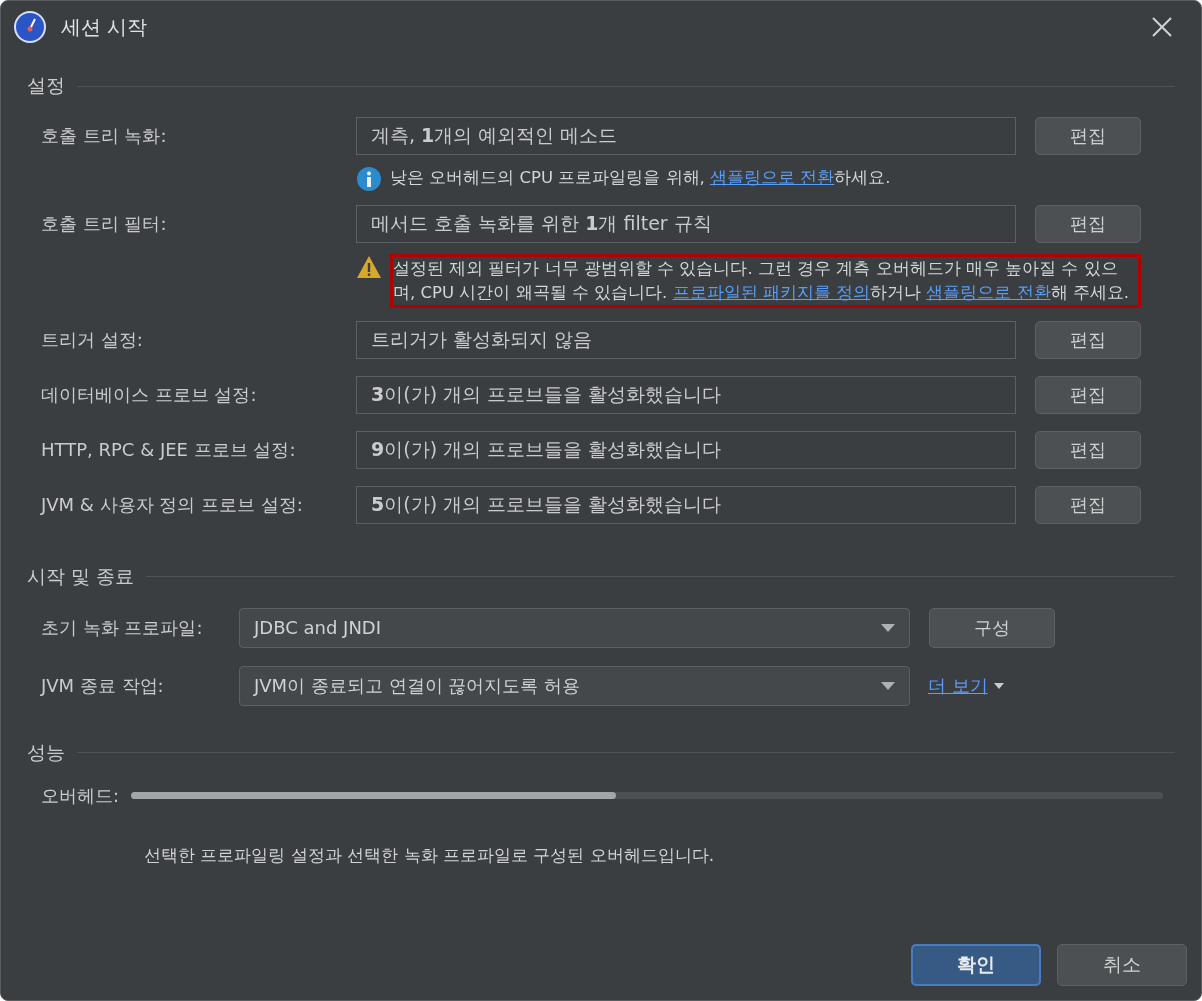 This screenshot has height=1001, width=1202. I want to click on section-heading: 설정, so click(46, 85).